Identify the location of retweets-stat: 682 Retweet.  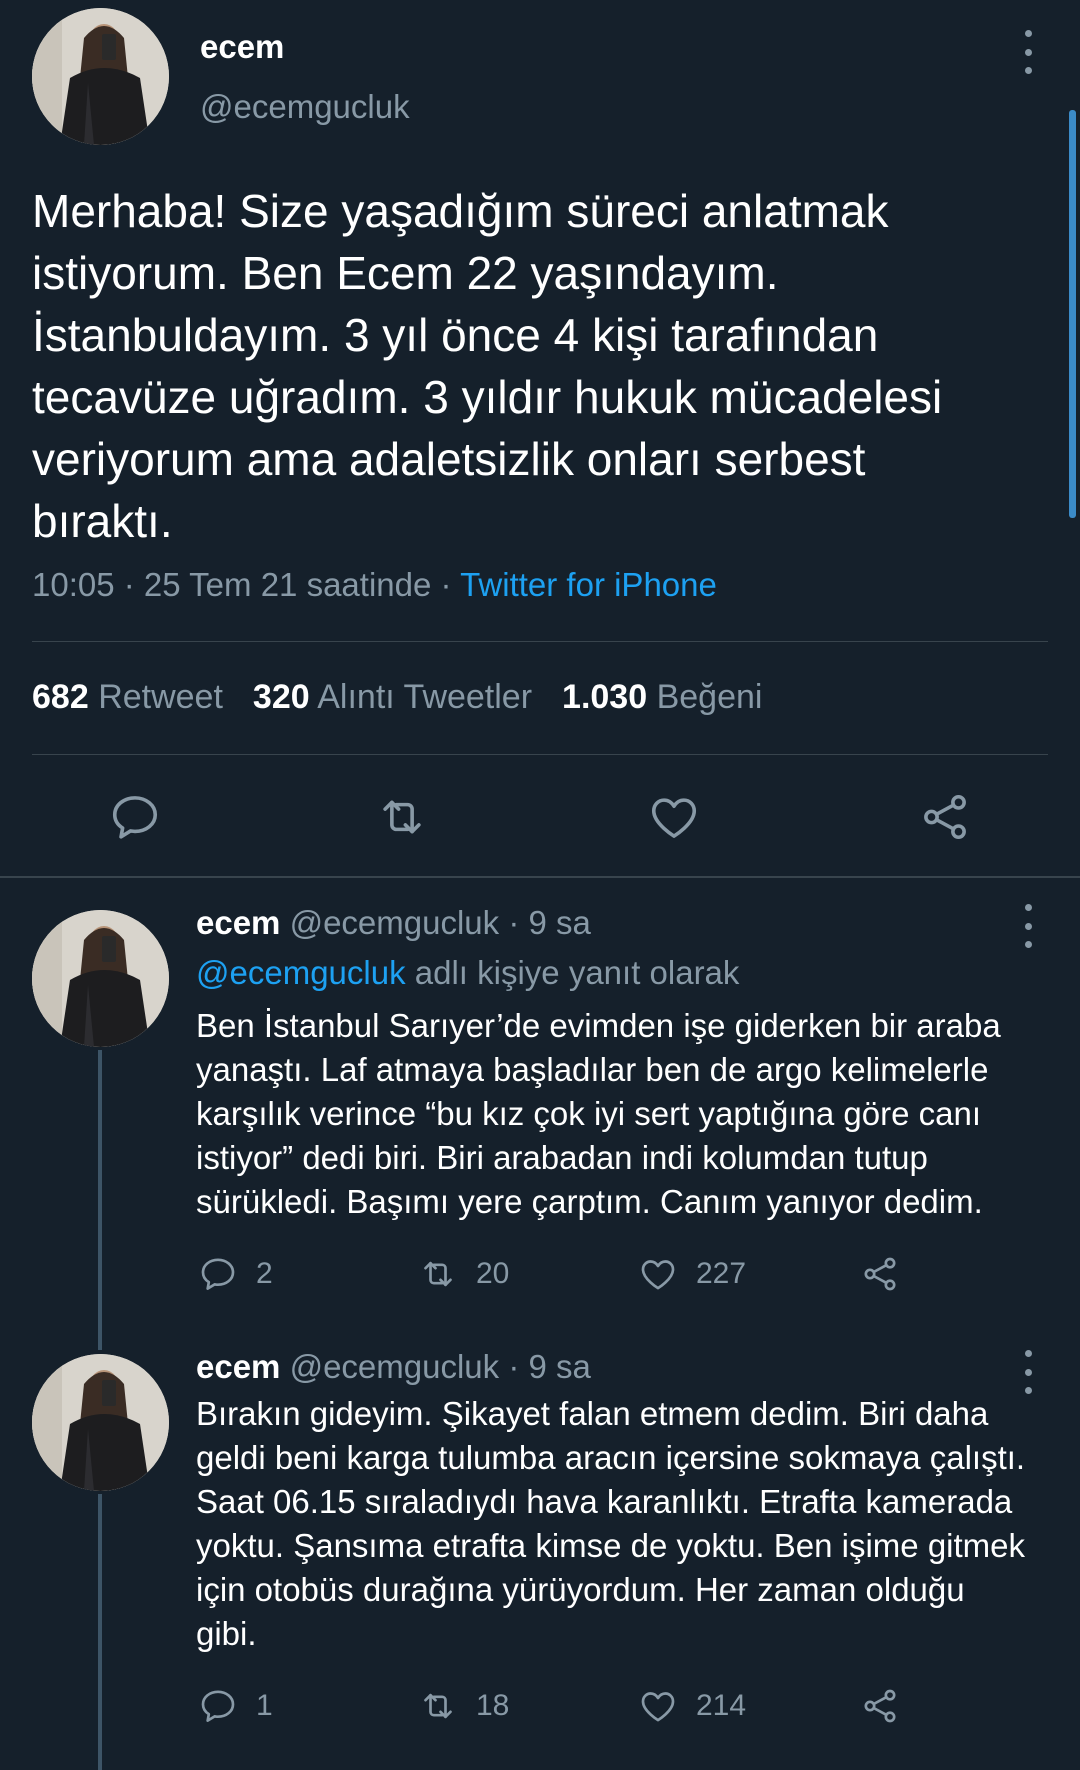
(127, 697).